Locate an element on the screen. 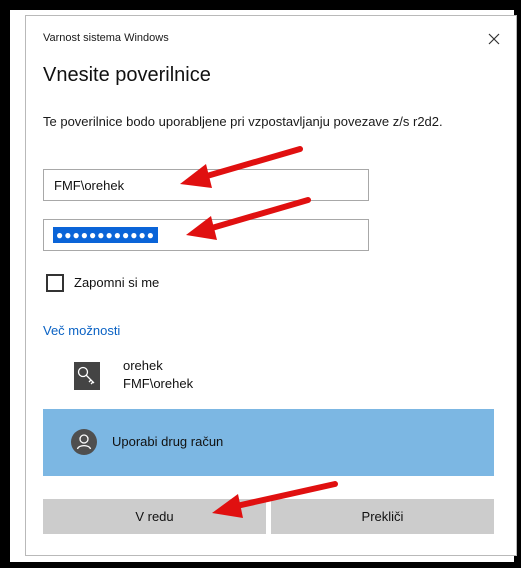 The width and height of the screenshot is (521, 568). window-title: Varnost sistema Windows is located at coordinates (106, 38).